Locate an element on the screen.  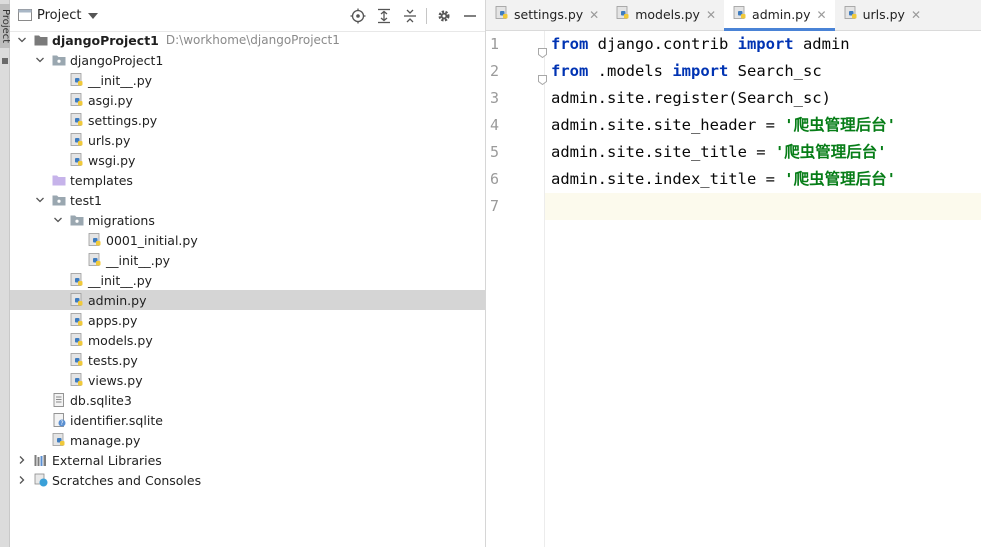
code-text: Search_sc is located at coordinates (775, 71).